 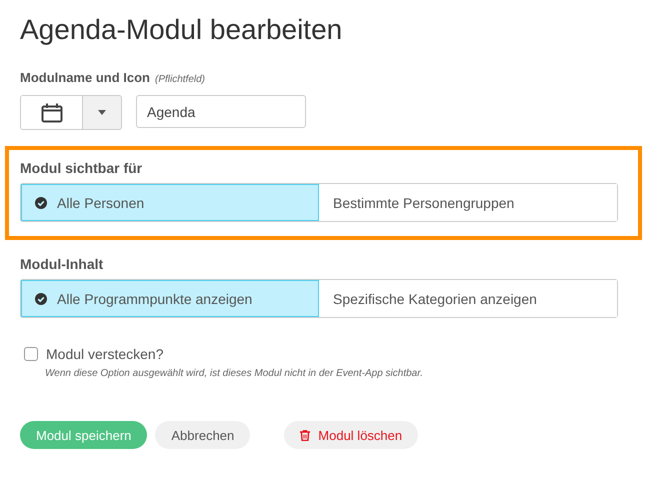 I want to click on field-label: Modulname und Icon, so click(x=85, y=77).